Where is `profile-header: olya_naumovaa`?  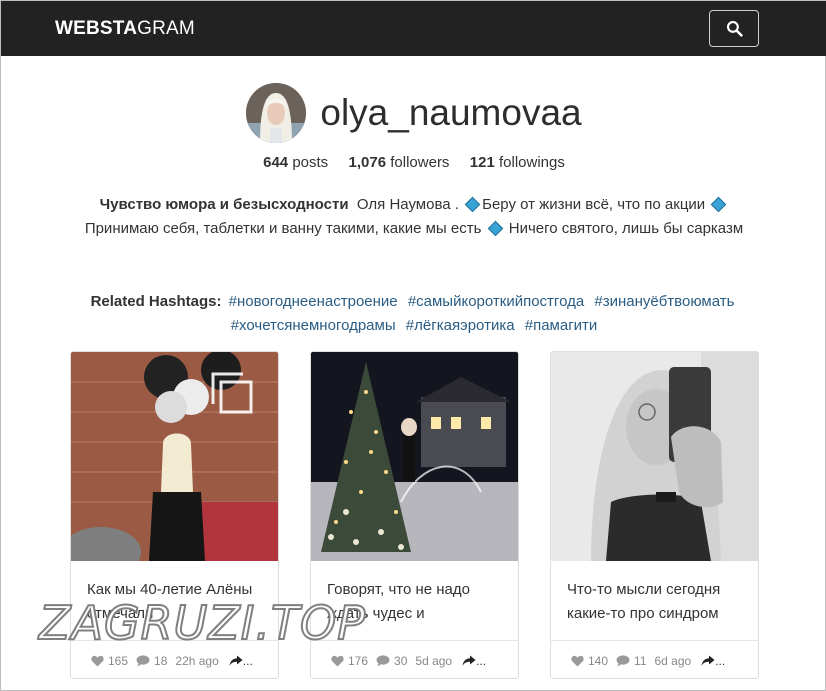
profile-header: olya_naumovaa is located at coordinates (413, 113).